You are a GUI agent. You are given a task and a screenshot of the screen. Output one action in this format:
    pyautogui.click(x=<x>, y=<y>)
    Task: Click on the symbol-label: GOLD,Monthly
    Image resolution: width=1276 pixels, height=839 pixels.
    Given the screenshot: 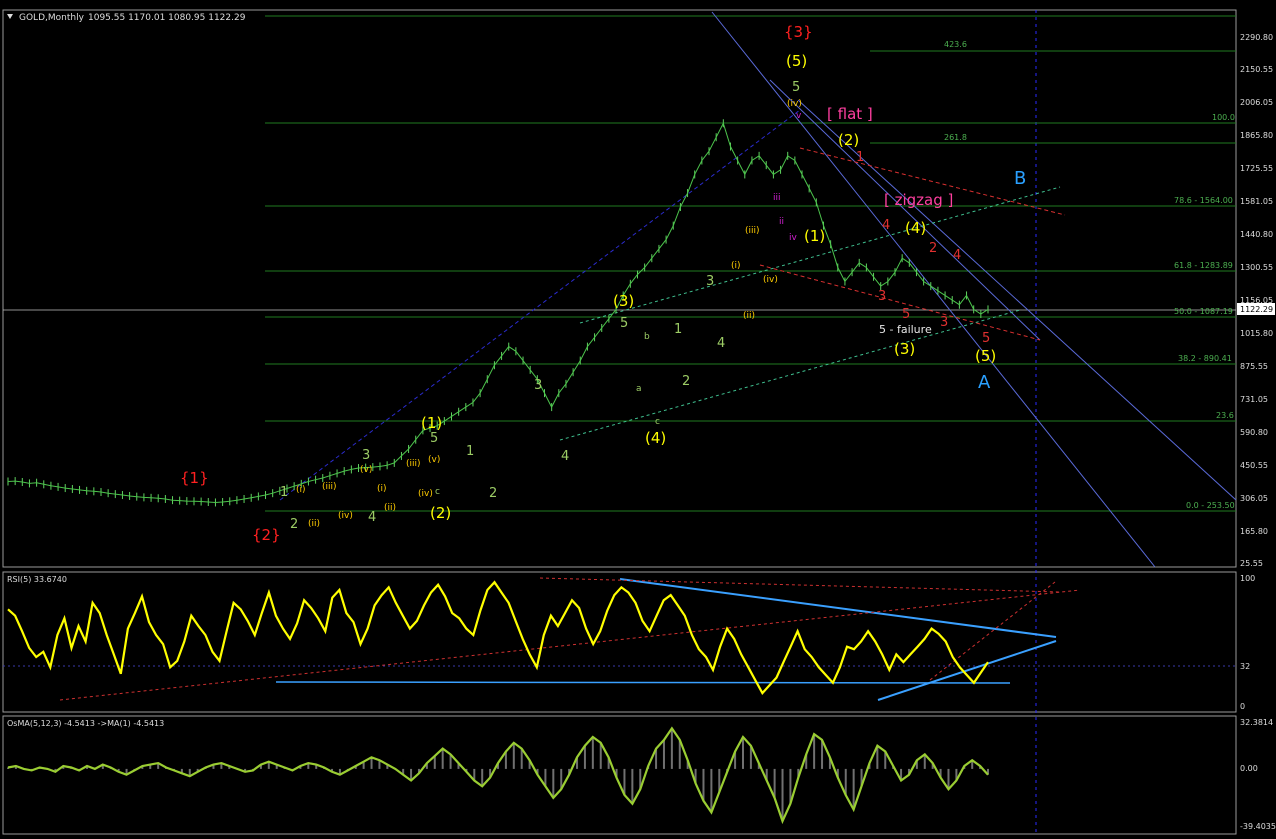 What is the action you would take?
    pyautogui.click(x=52, y=18)
    